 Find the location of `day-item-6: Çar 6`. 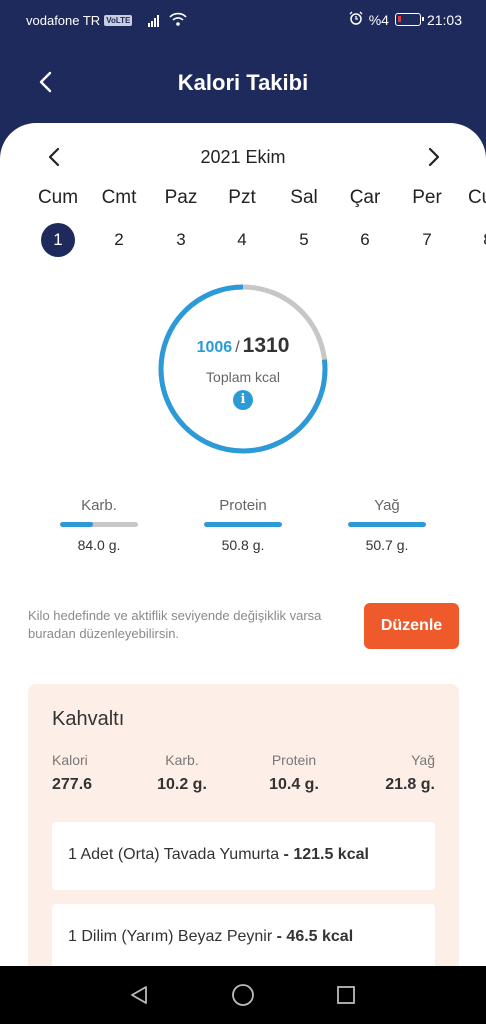

day-item-6: Çar 6 is located at coordinates (365, 221).